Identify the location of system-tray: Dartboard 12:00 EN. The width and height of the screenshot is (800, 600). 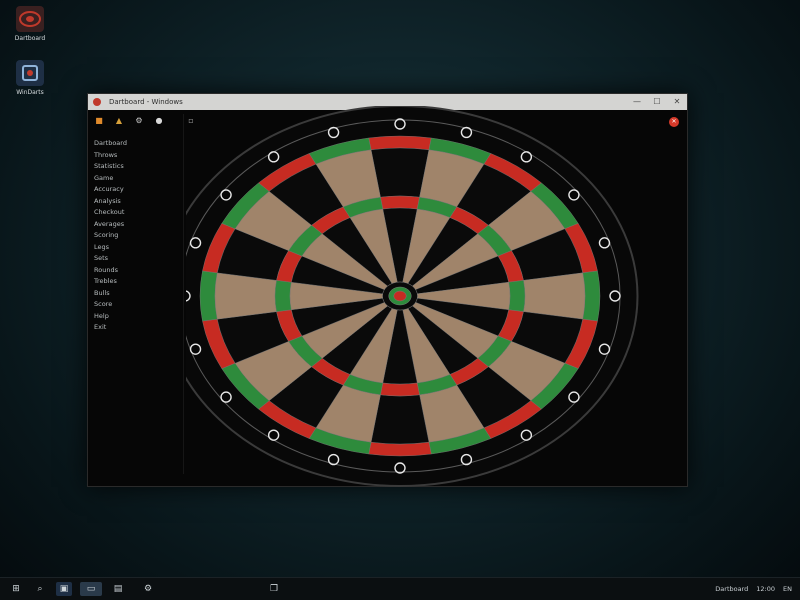
(757, 589).